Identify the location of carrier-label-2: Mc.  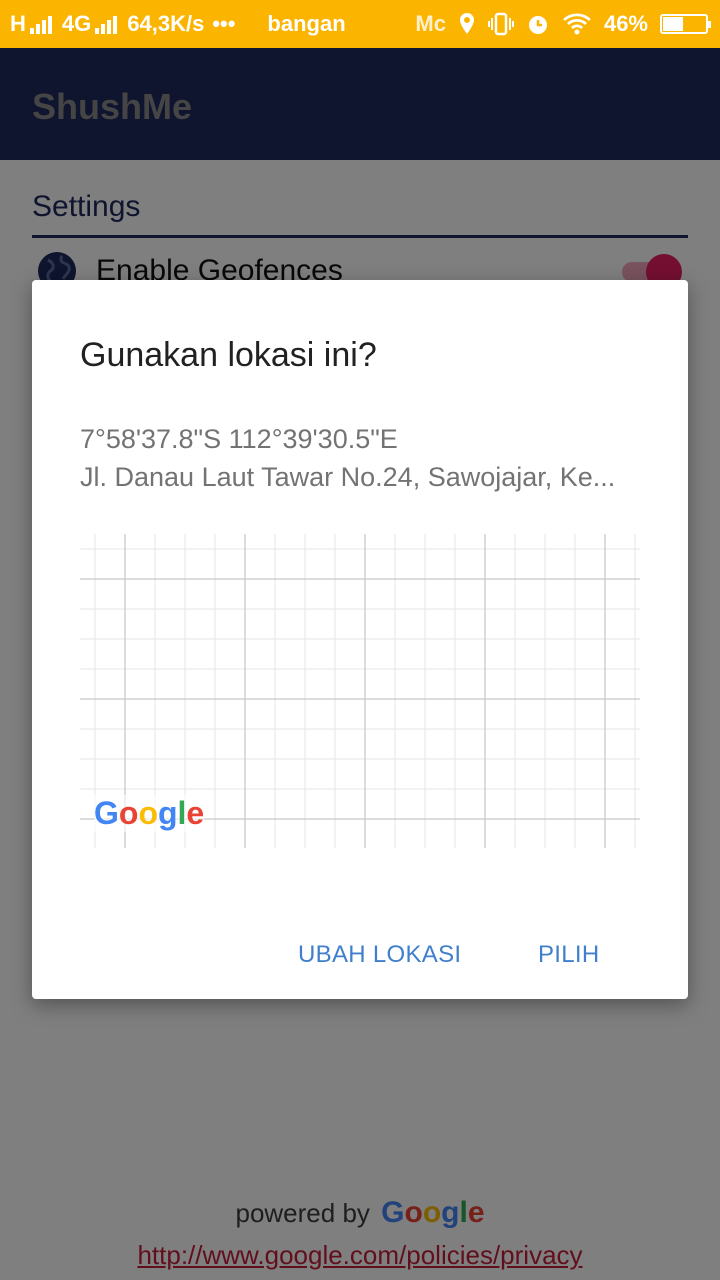
(430, 23).